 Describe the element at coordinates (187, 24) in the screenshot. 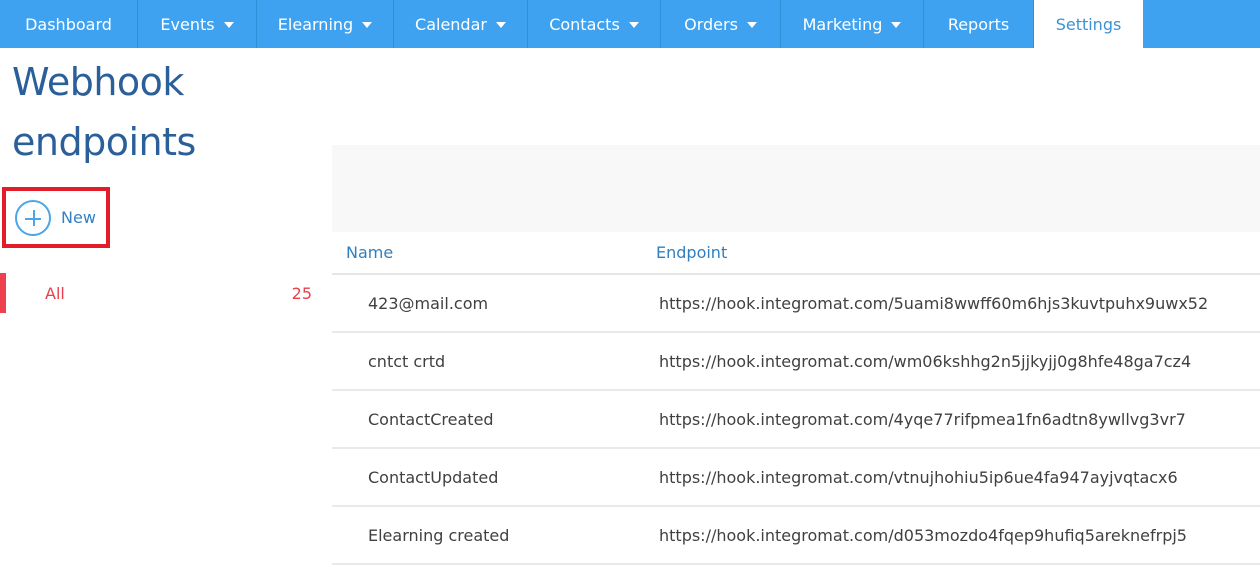

I see `nav-label: Events` at that location.